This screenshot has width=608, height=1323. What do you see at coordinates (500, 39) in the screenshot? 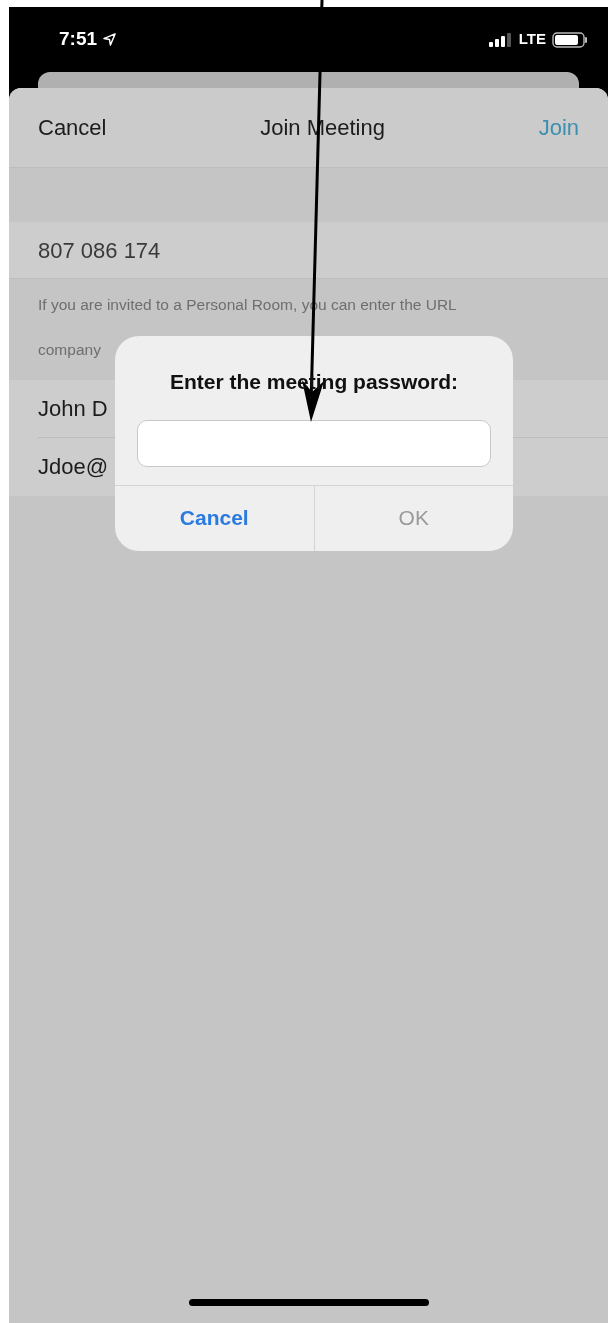
I see `signal-icon` at bounding box center [500, 39].